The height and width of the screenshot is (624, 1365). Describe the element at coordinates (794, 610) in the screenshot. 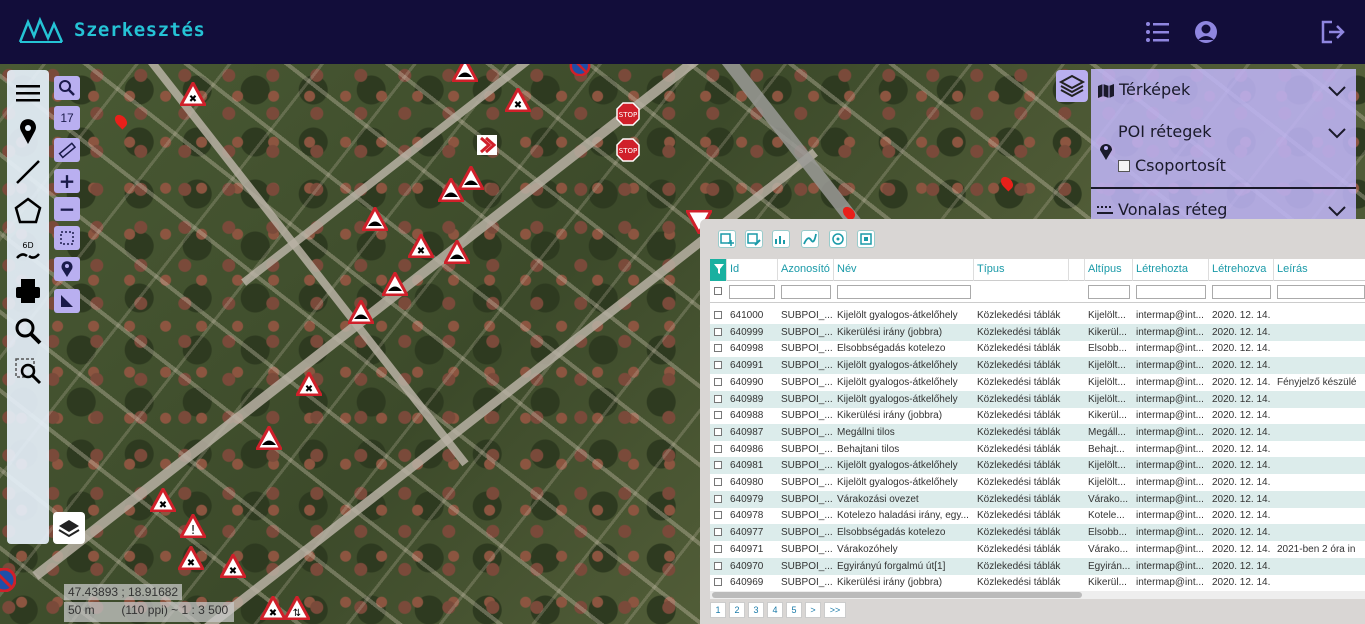

I see `page-button: 5` at that location.